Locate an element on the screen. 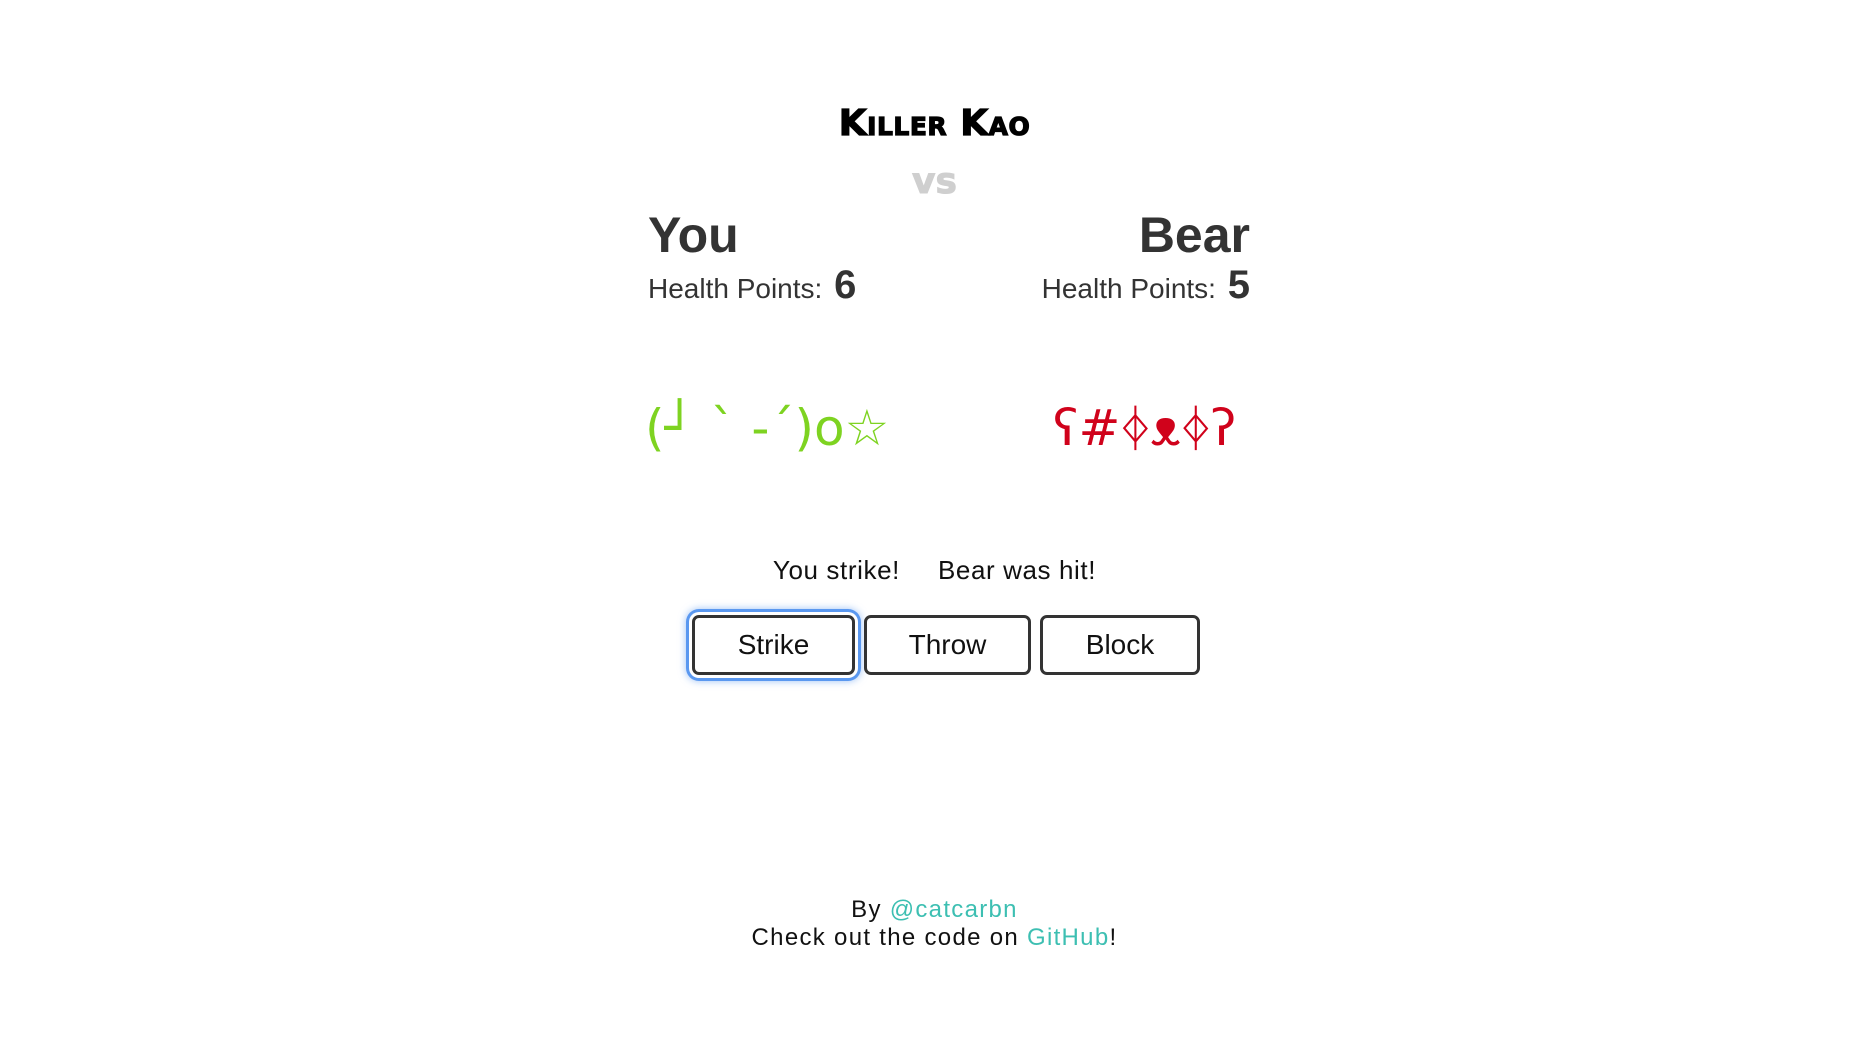 The image size is (1869, 1042). player-kaomoji: (┘ ` -´)o☆ is located at coordinates (767, 428).